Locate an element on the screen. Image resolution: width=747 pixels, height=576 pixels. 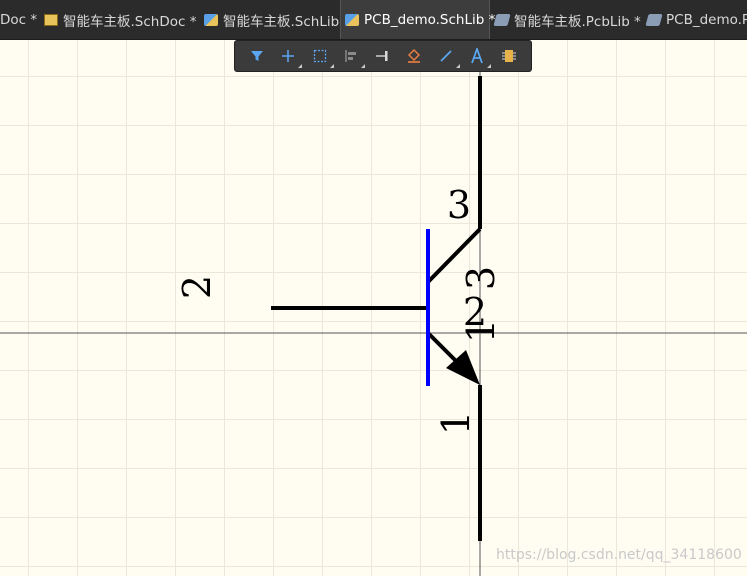
add-button is located at coordinates (289, 56).